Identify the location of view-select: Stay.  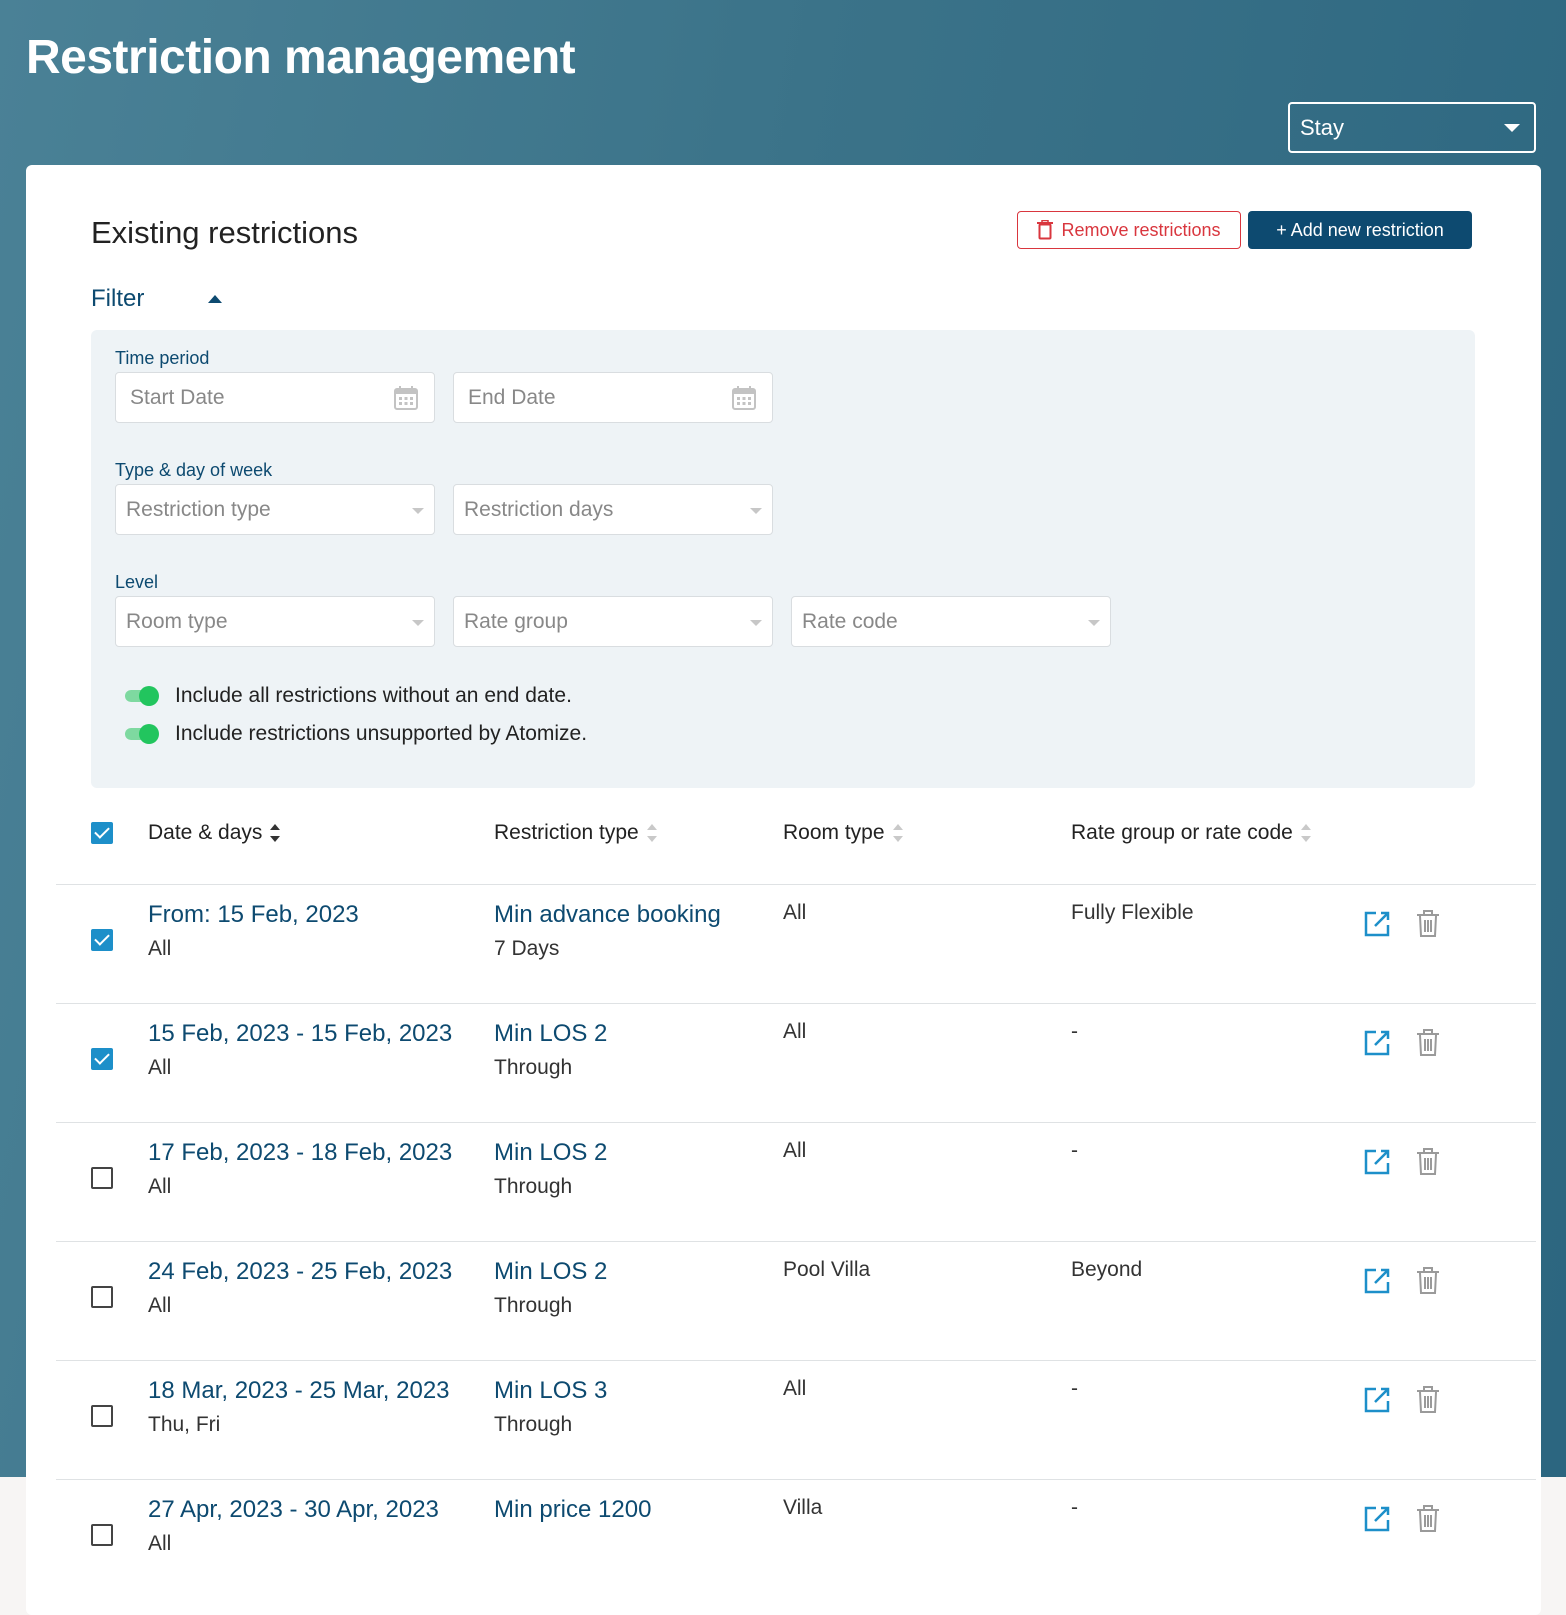
(1412, 127).